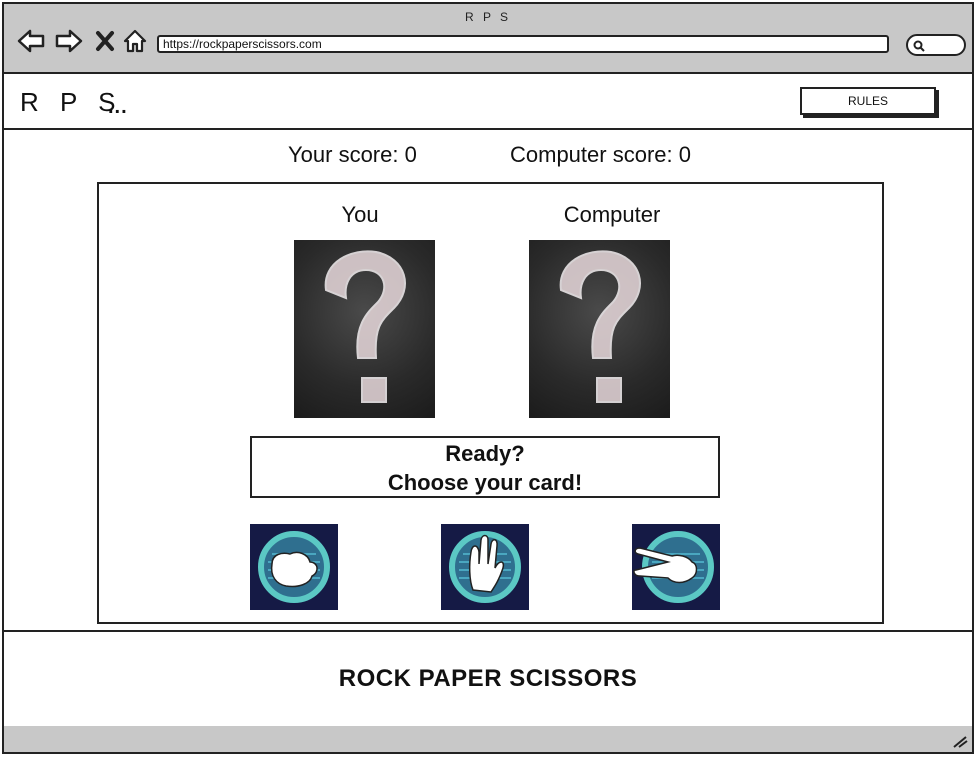  Describe the element at coordinates (919, 46) in the screenshot. I see `search-icon` at that location.